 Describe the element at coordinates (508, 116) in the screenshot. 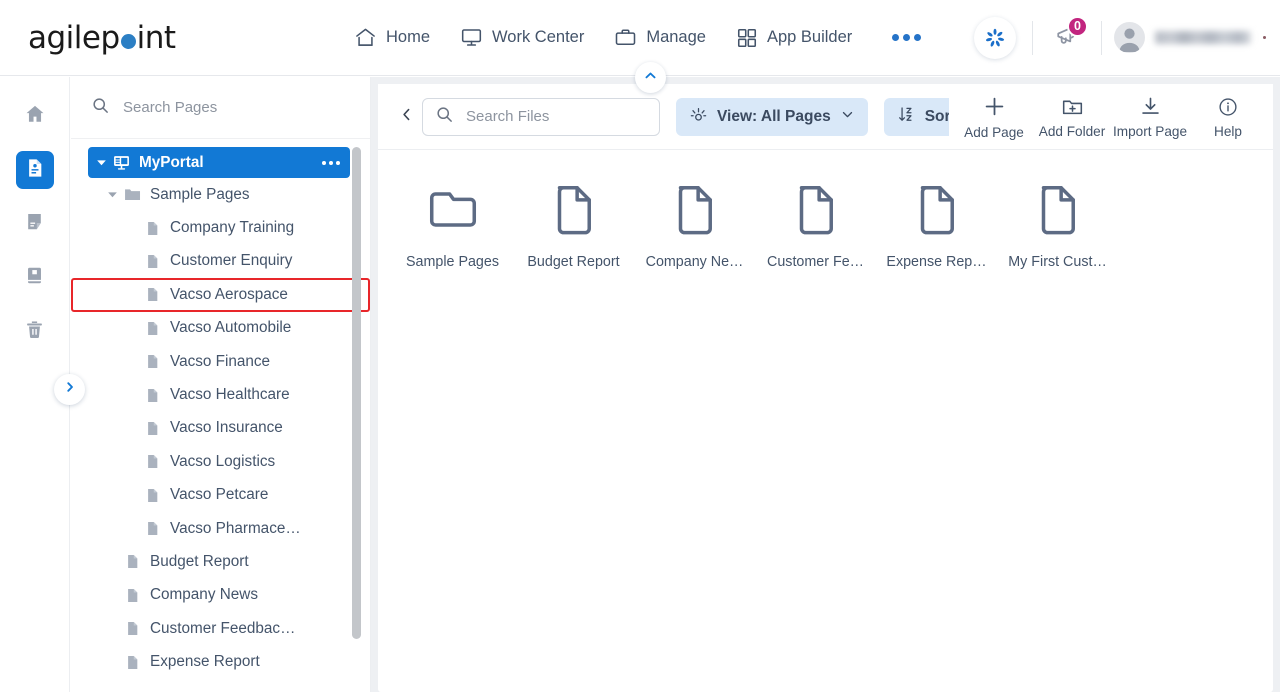

I see `search-files-placeholder: Search Files` at that location.